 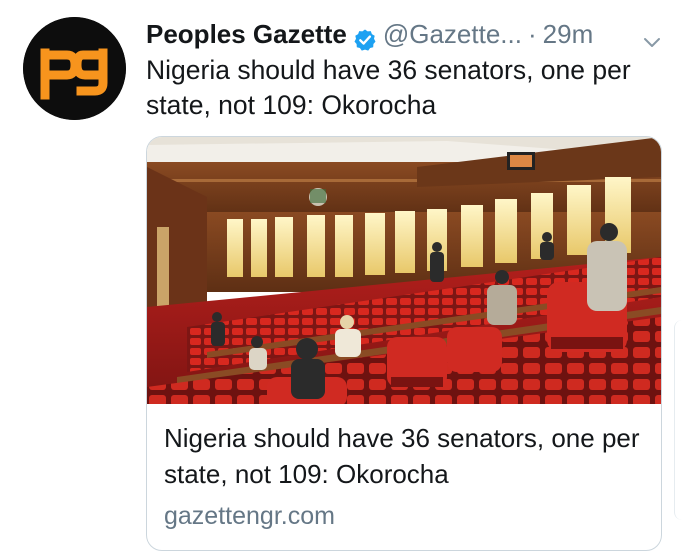 What do you see at coordinates (365, 37) in the screenshot?
I see `verified-badge-icon` at bounding box center [365, 37].